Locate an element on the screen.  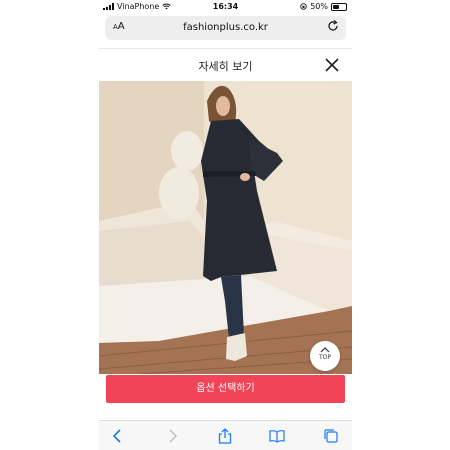
sheet-title: 자세히 보기 is located at coordinates (225, 66).